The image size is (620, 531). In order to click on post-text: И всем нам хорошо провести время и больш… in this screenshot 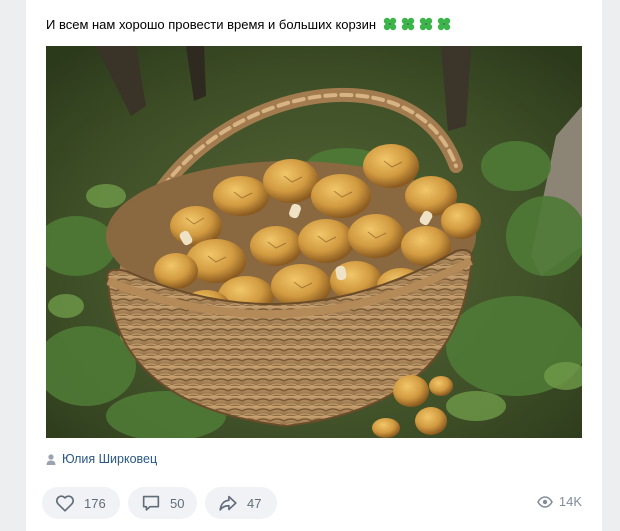, I will do `click(249, 25)`.